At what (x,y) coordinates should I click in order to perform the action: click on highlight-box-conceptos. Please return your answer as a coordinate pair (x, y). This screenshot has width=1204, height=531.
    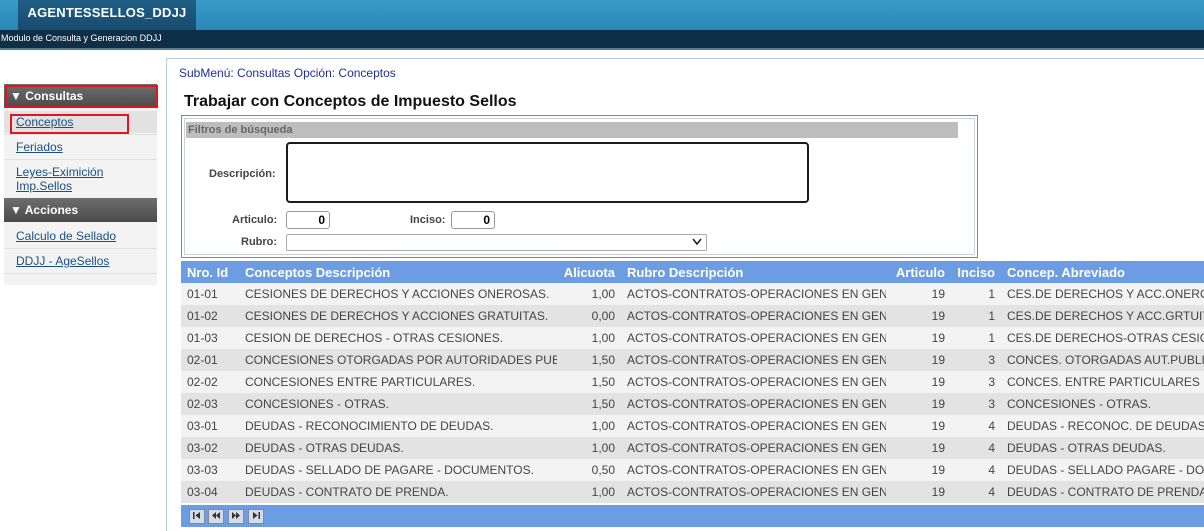
    Looking at the image, I should click on (69, 124).